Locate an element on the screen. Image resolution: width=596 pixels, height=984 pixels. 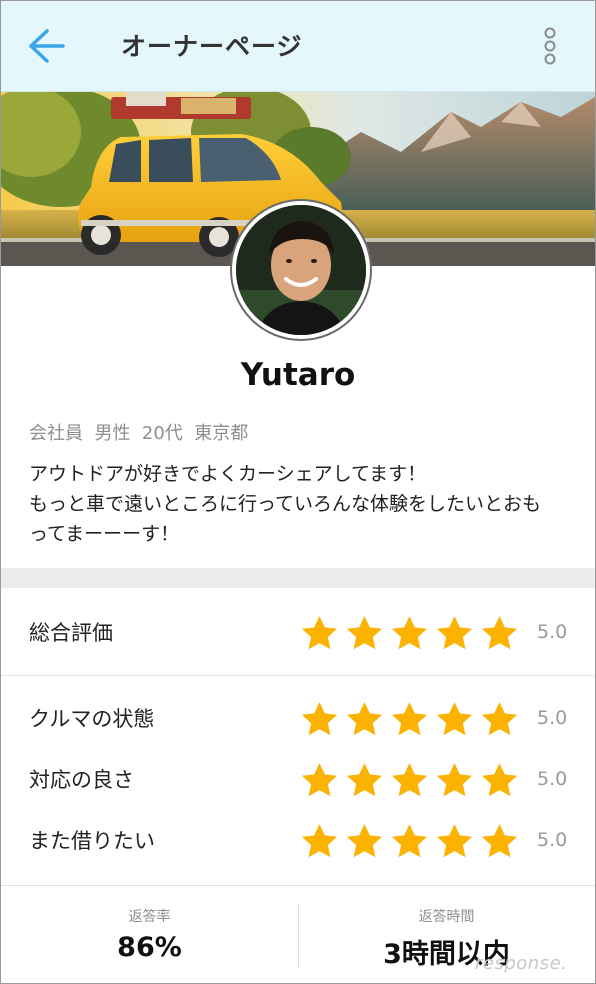
watermark: response. is located at coordinates (521, 963).